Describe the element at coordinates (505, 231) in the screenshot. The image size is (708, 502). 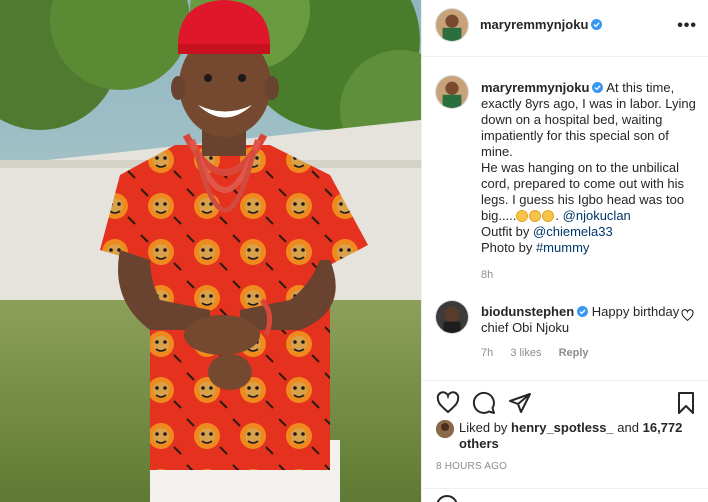
I see `outfit-label: Outfit by` at that location.